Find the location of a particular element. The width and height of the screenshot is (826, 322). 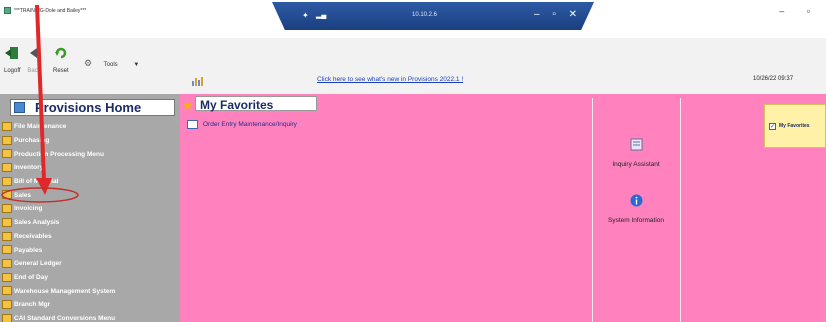

sidebar-item-sales-analysis: Sales Analysis is located at coordinates (90, 223).